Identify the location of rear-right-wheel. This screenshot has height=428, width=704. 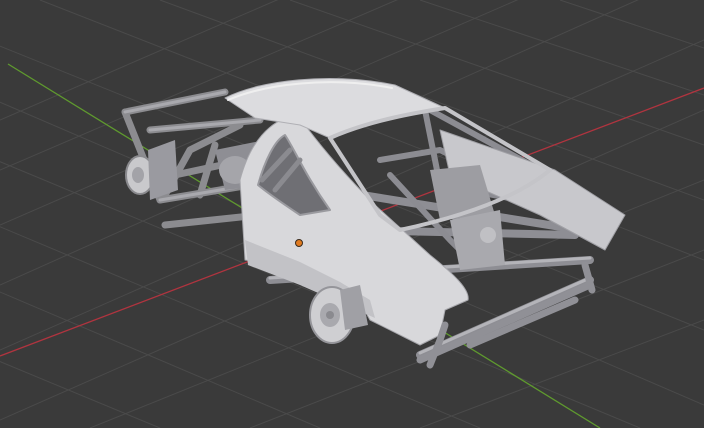
(338, 314).